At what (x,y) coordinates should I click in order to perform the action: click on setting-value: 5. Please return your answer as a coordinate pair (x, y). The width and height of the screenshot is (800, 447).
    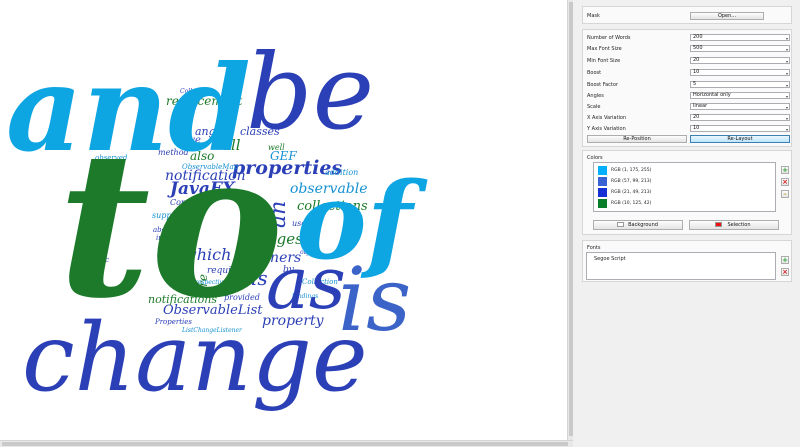
    Looking at the image, I should click on (695, 84).